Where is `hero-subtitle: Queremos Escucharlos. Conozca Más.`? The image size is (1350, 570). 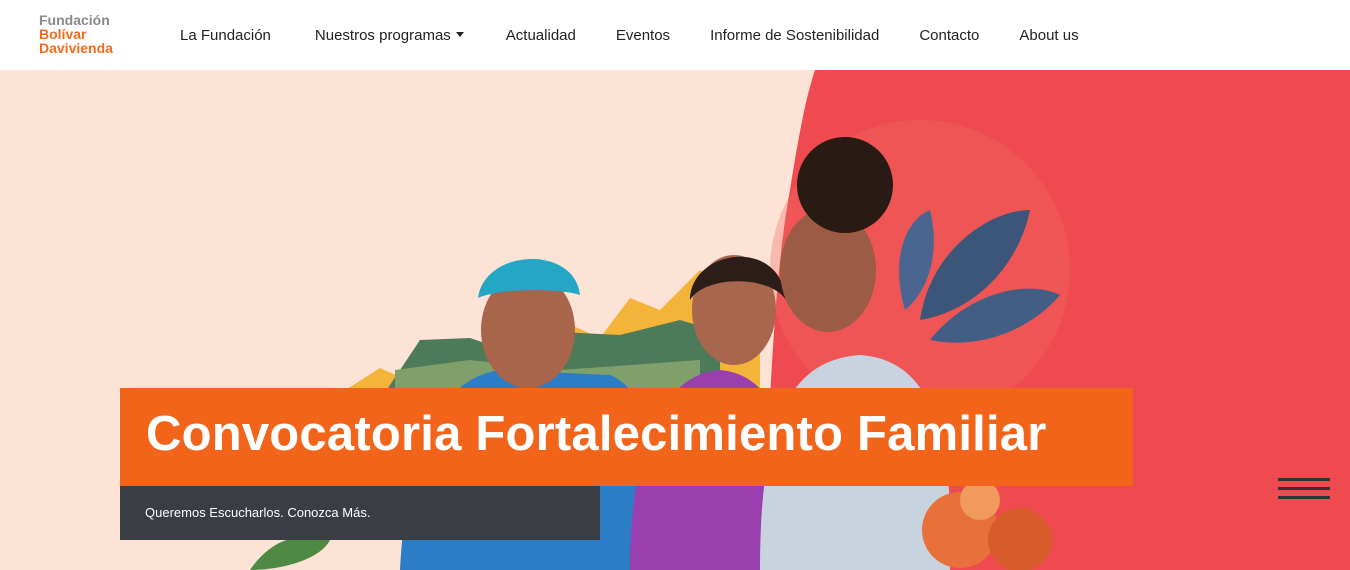 hero-subtitle: Queremos Escucharlos. Conozca Más. is located at coordinates (258, 512).